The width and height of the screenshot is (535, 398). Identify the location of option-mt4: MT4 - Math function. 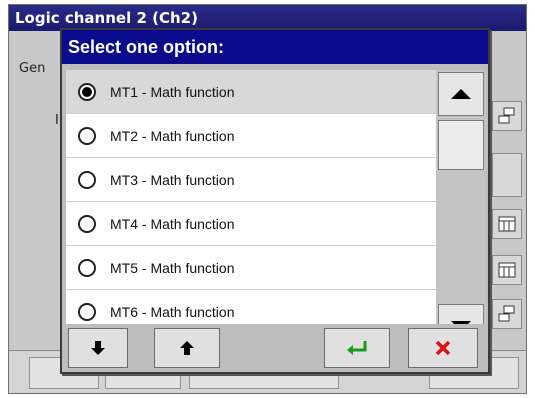
(251, 224).